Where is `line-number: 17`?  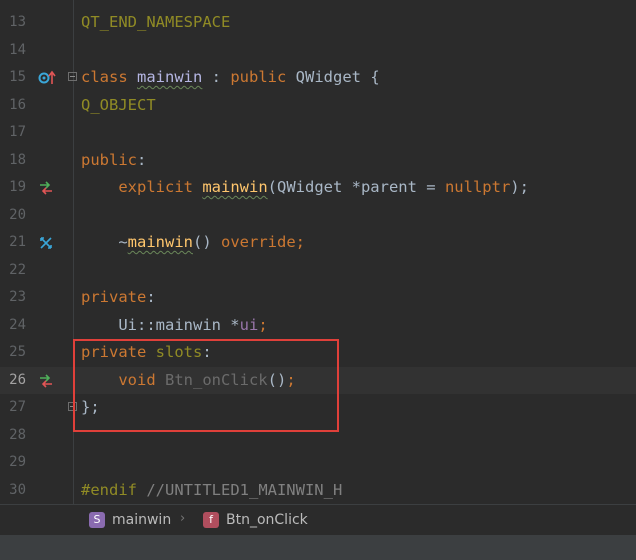
line-number: 17 is located at coordinates (17, 132).